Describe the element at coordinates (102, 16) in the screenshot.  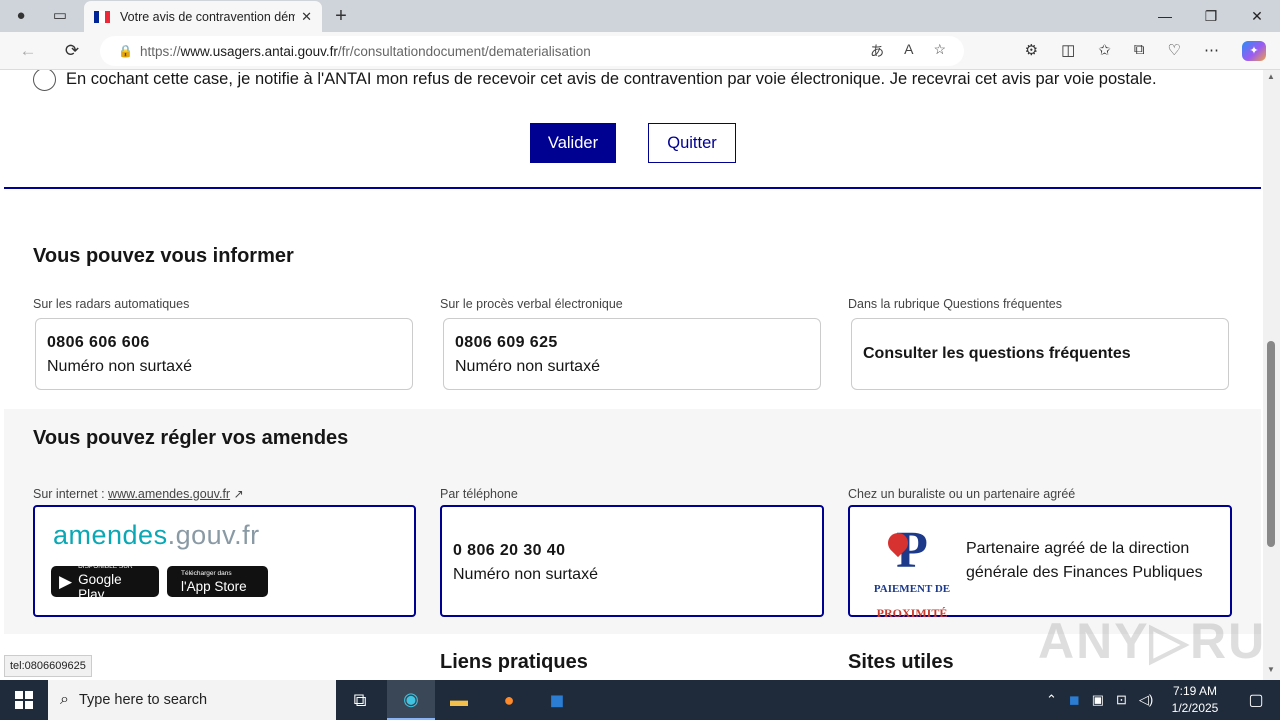
I see `french-flag-icon` at that location.